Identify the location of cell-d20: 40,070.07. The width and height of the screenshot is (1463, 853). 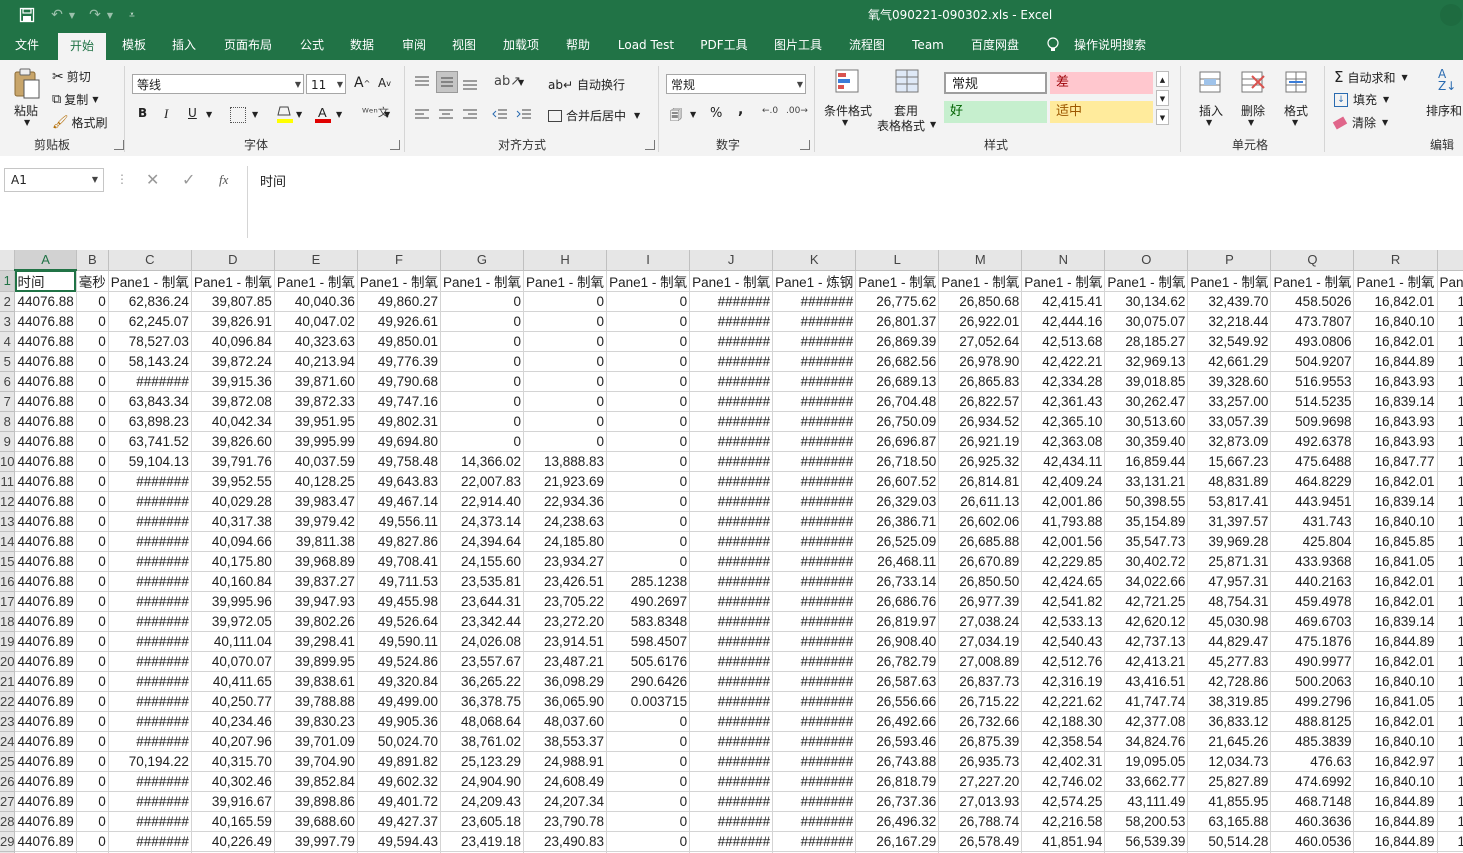
(233, 661).